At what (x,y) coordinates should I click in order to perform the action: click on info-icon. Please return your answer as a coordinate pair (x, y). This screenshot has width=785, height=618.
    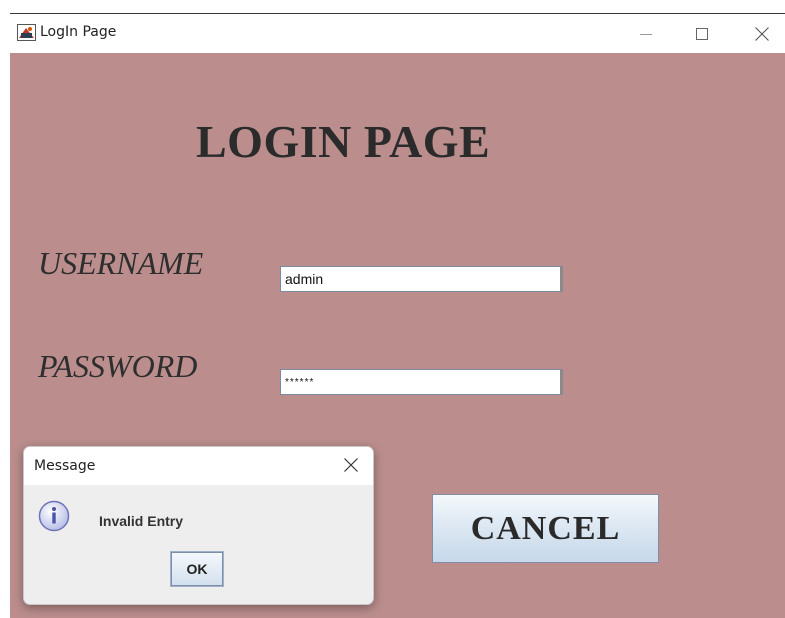
    Looking at the image, I should click on (54, 516).